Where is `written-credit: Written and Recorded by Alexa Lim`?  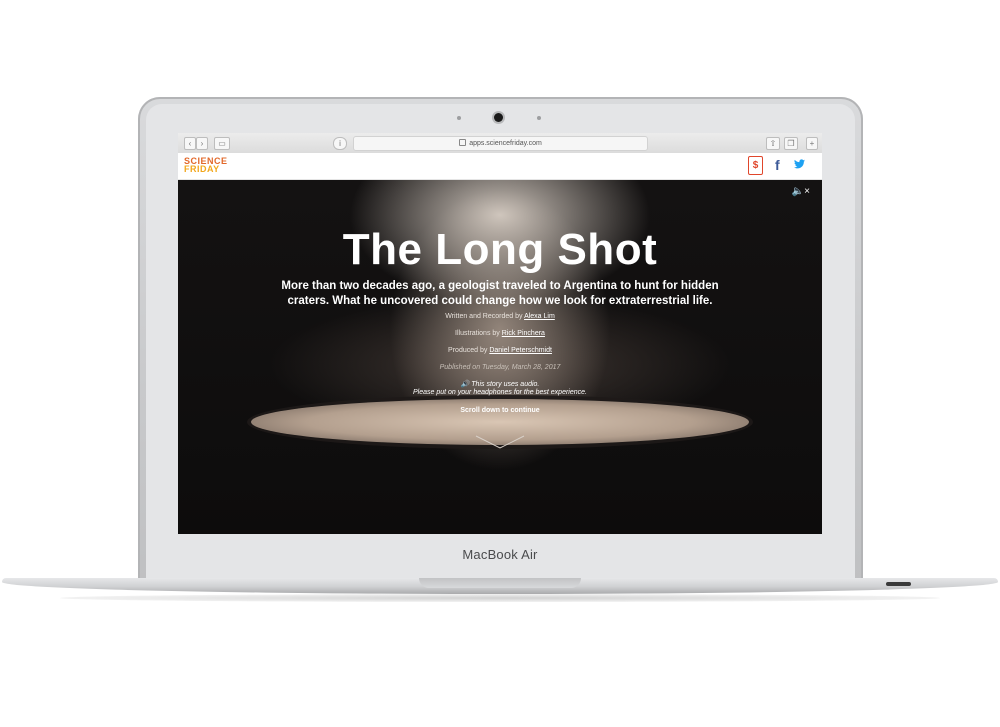 written-credit: Written and Recorded by Alexa Lim is located at coordinates (500, 316).